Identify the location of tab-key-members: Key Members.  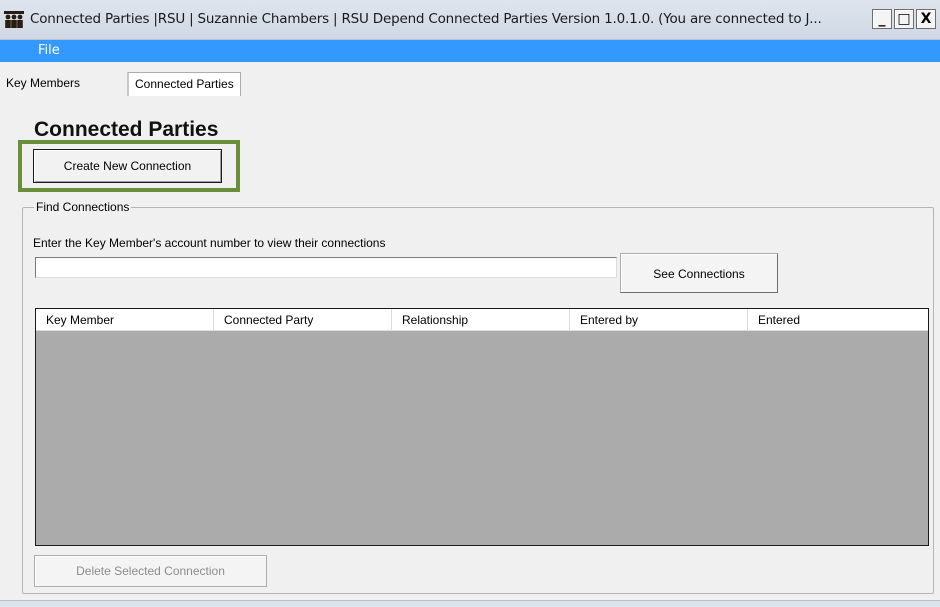
(43, 84).